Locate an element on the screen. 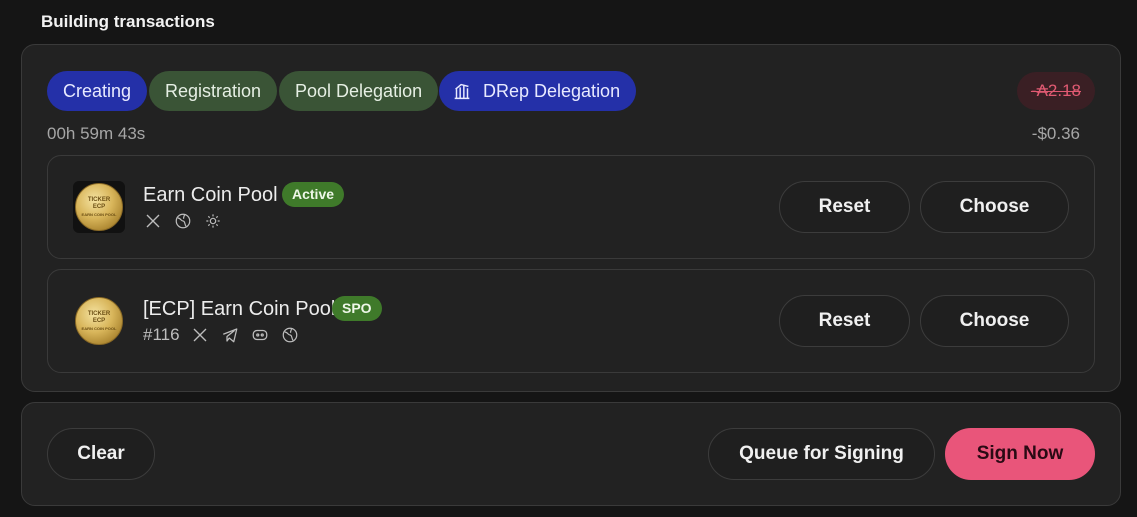 The width and height of the screenshot is (1137, 517). step-label: Registration is located at coordinates (213, 91).